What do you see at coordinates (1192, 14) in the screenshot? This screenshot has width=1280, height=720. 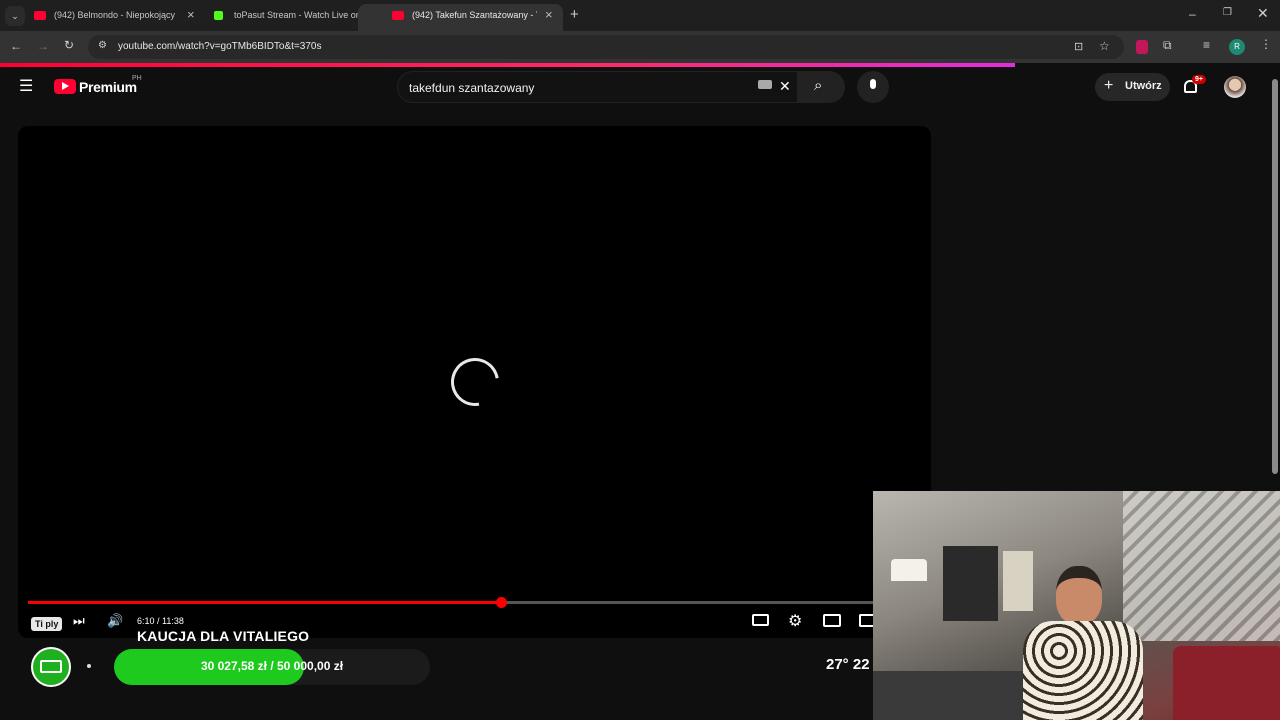 I see `minimize-icon: –` at bounding box center [1192, 14].